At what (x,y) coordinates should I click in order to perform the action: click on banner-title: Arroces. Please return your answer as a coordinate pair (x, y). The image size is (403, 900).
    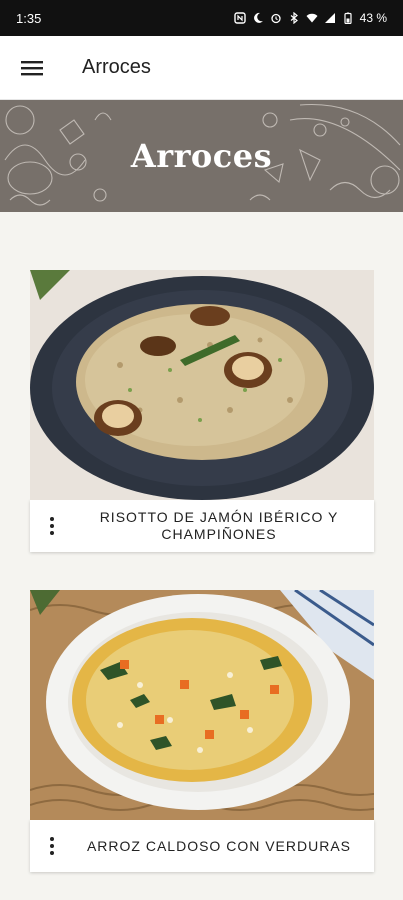
    Looking at the image, I should click on (201, 156).